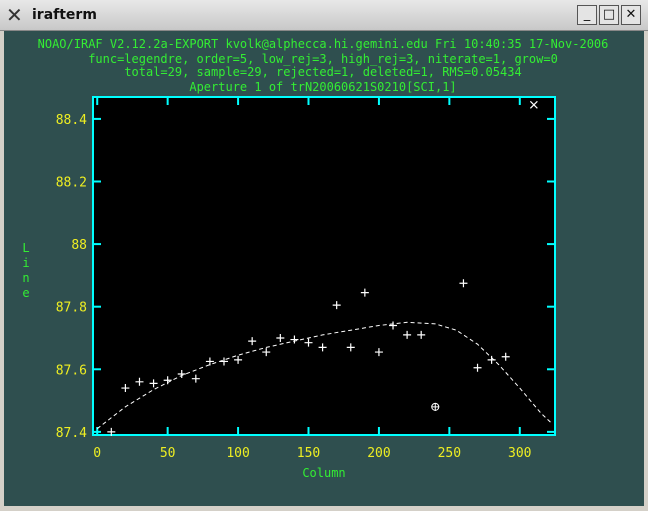  I want to click on x-tick-label: 50, so click(168, 453).